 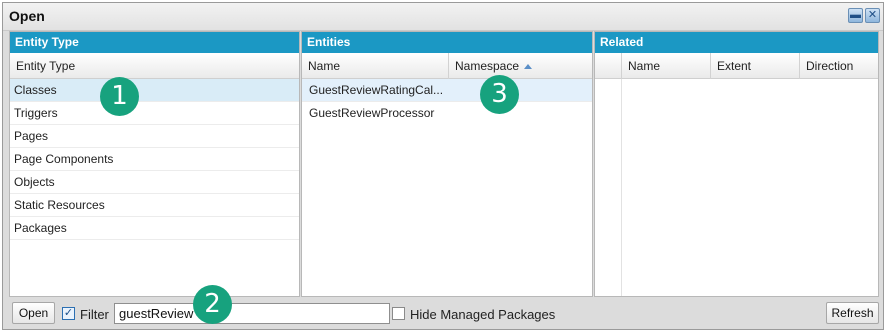 What do you see at coordinates (154, 136) in the screenshot?
I see `list-item-pages: Pages` at bounding box center [154, 136].